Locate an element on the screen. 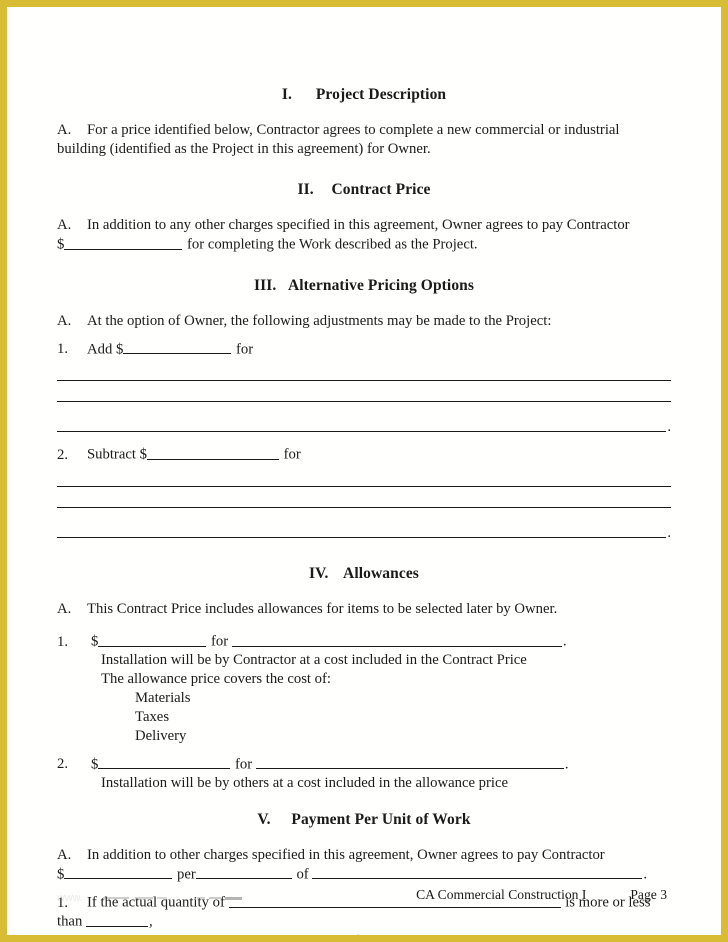 The width and height of the screenshot is (728, 942). section-heading-2: II. Contract Price is located at coordinates (364, 189).